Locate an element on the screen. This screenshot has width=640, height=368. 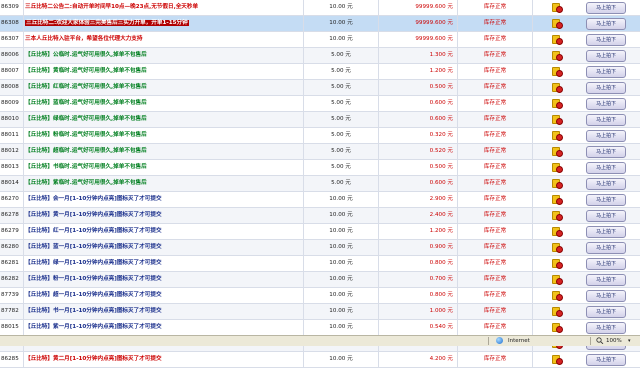
product-id: 88006 is located at coordinates (12, 55).